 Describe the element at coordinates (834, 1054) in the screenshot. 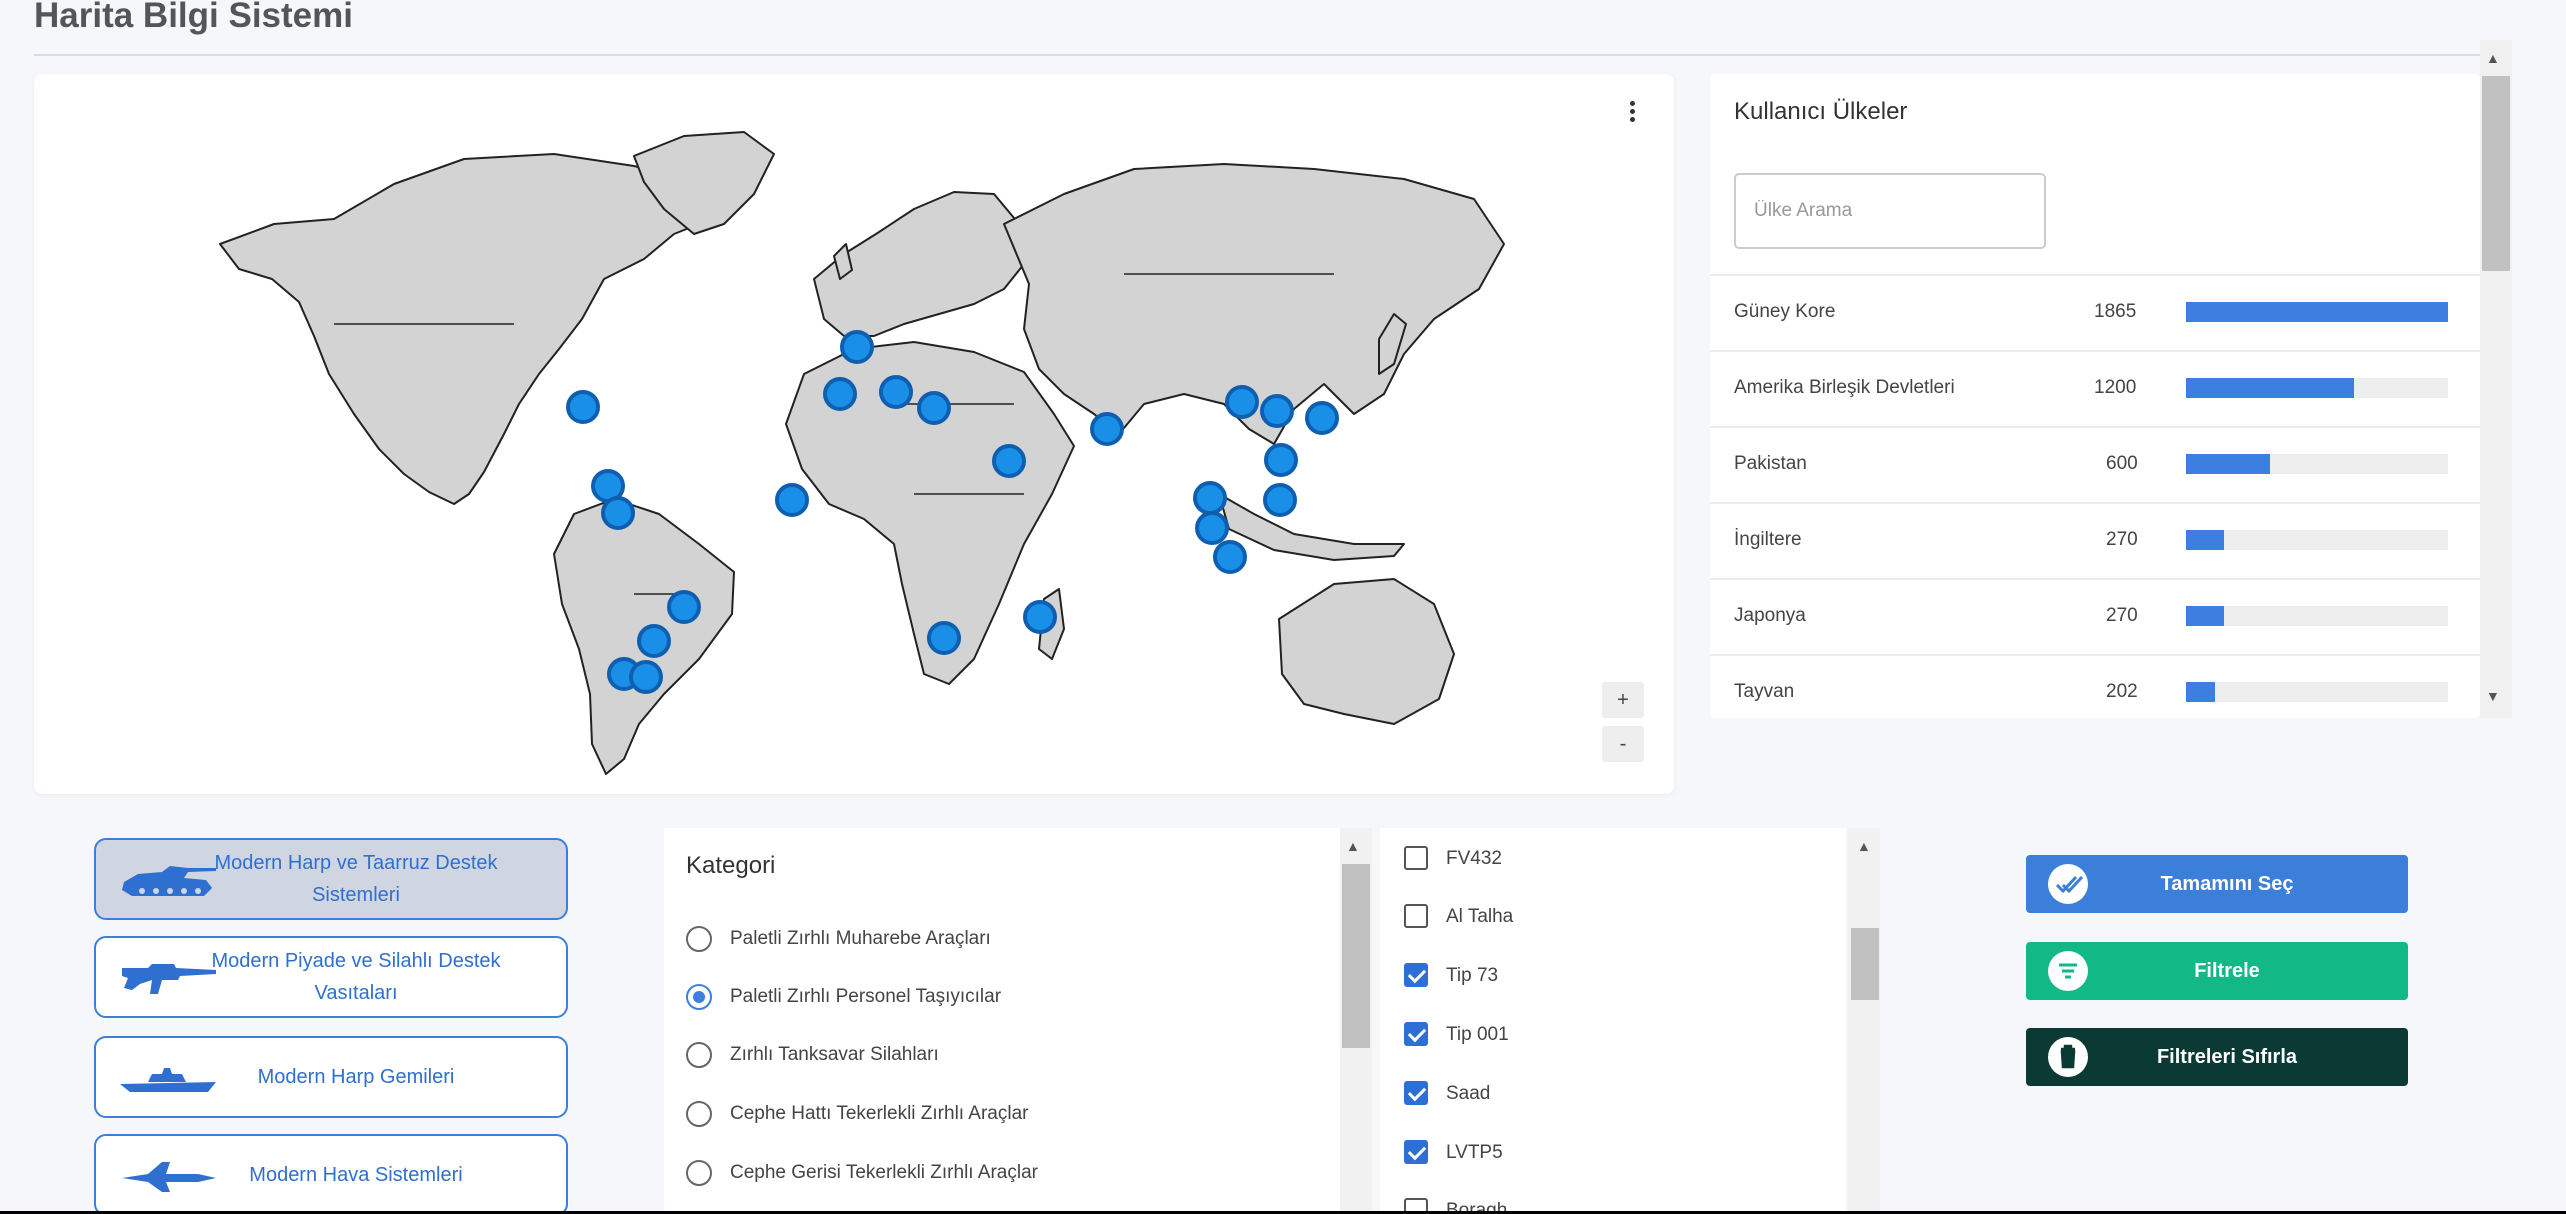

I see `option-label: Zırhlı Tanksavar Silahları` at that location.